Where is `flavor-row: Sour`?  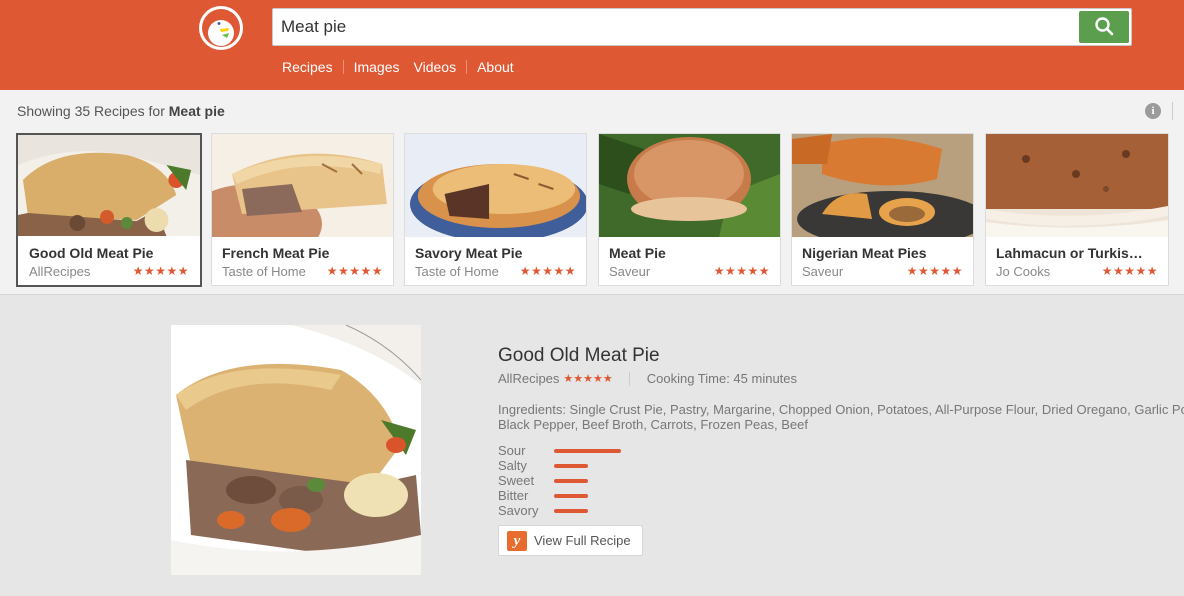
flavor-row: Sour is located at coordinates (559, 450).